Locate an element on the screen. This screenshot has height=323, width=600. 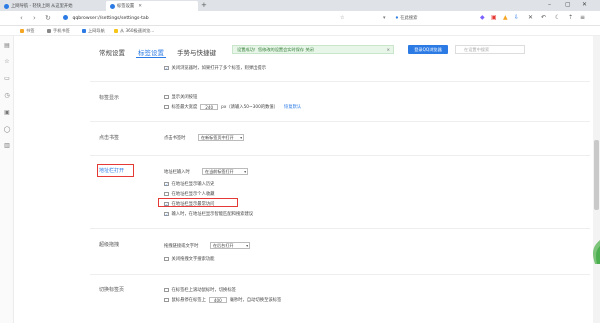
max-width-input: 240 is located at coordinates (209, 107).